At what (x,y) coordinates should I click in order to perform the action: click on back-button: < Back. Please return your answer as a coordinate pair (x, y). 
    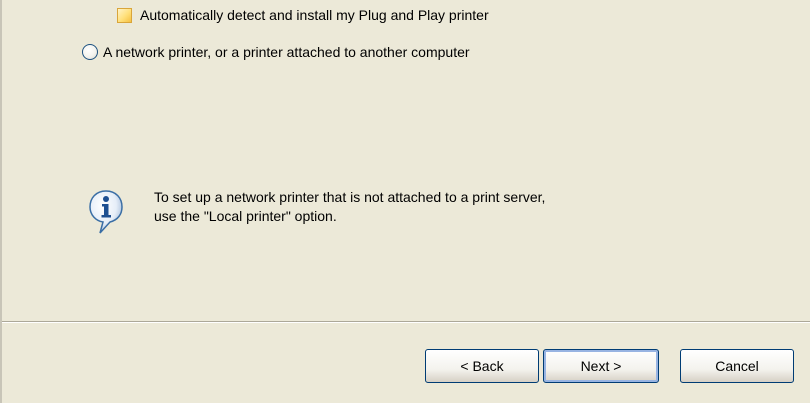
    Looking at the image, I should click on (482, 366).